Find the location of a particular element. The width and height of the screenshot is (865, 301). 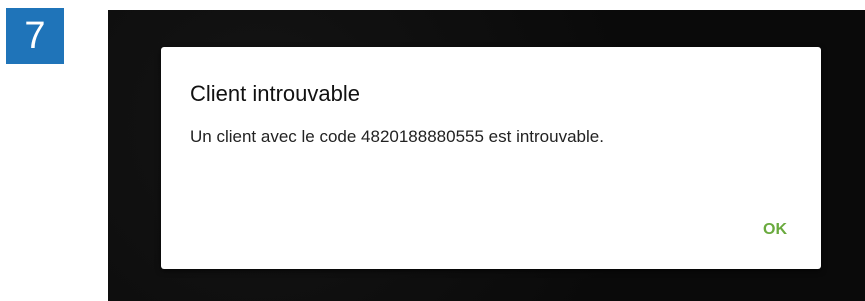

step-number-badge: 7 is located at coordinates (35, 36).